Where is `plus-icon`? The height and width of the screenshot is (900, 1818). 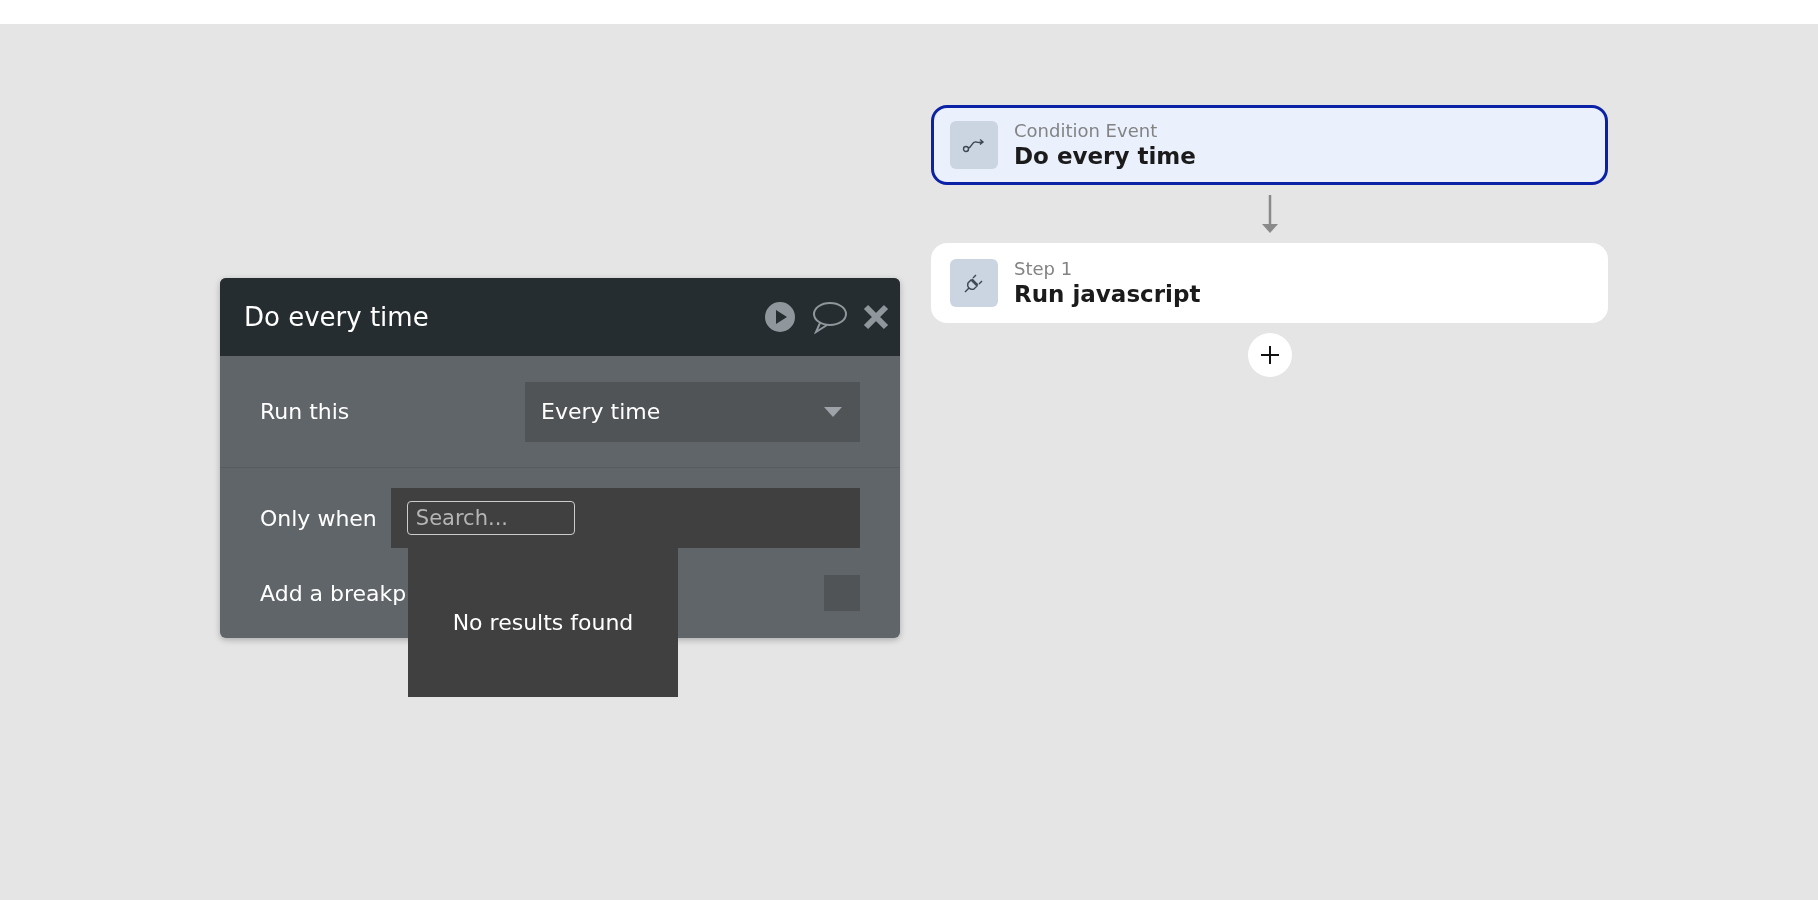 plus-icon is located at coordinates (1269, 355).